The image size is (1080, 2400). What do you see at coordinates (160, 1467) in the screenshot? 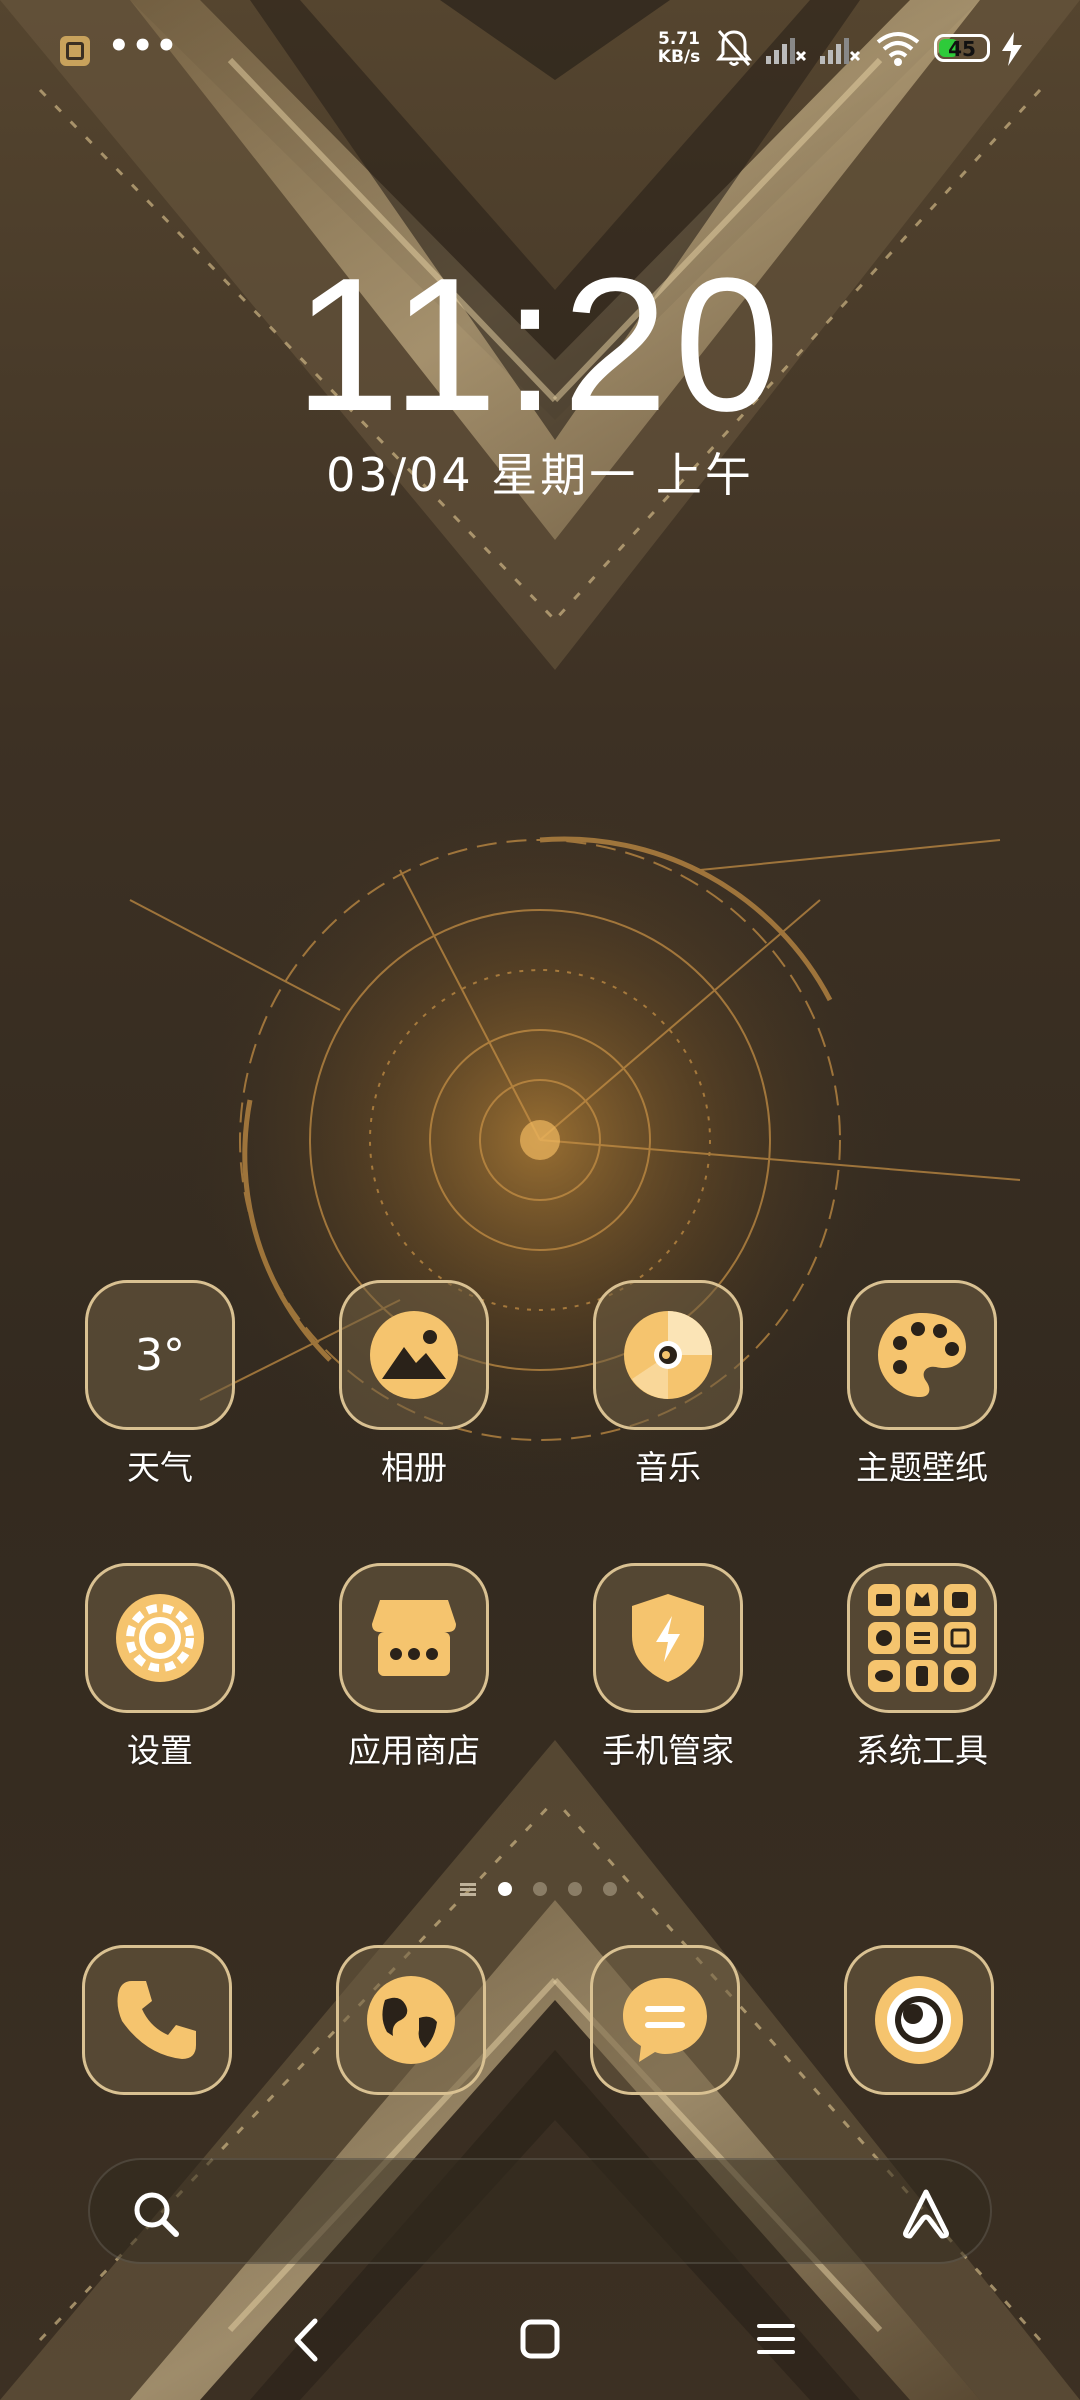
I see `app-label: 天气` at bounding box center [160, 1467].